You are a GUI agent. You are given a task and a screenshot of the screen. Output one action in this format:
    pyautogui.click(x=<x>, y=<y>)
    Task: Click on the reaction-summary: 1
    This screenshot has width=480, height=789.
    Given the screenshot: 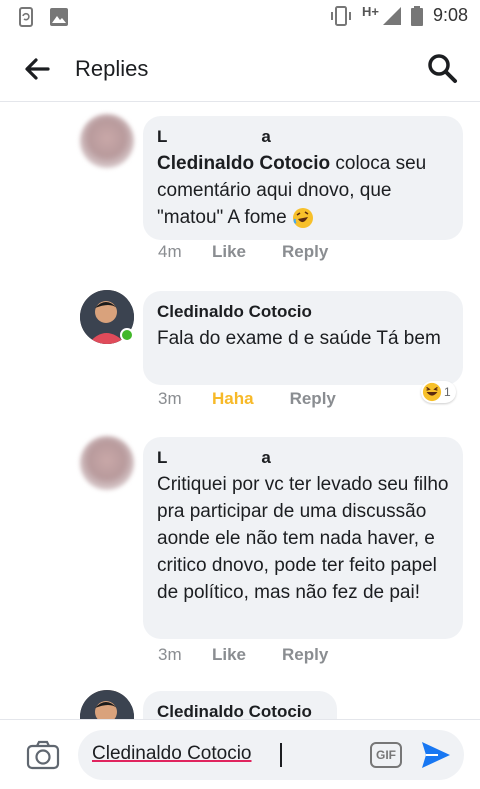 What is the action you would take?
    pyautogui.click(x=438, y=392)
    